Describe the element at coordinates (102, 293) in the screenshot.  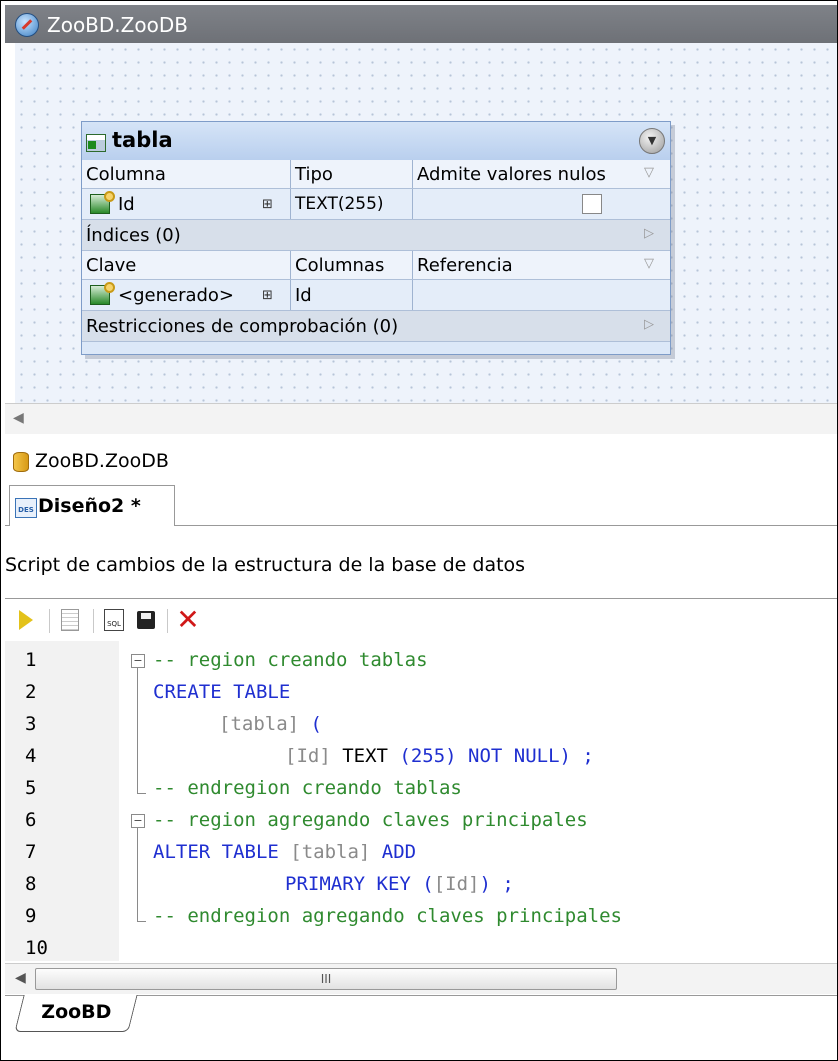
I see `key-icon` at that location.